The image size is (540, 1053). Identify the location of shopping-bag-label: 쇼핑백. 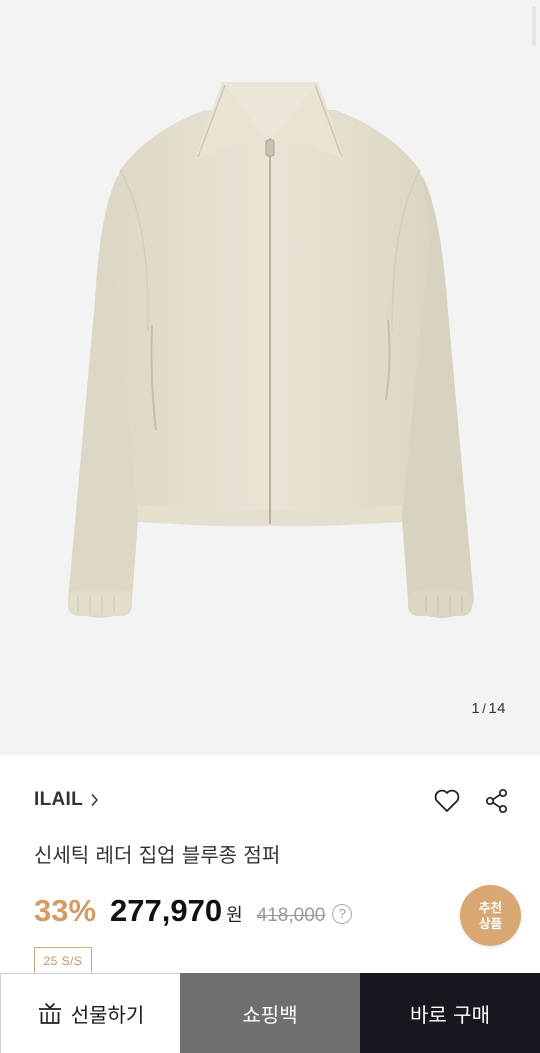
(270, 1014).